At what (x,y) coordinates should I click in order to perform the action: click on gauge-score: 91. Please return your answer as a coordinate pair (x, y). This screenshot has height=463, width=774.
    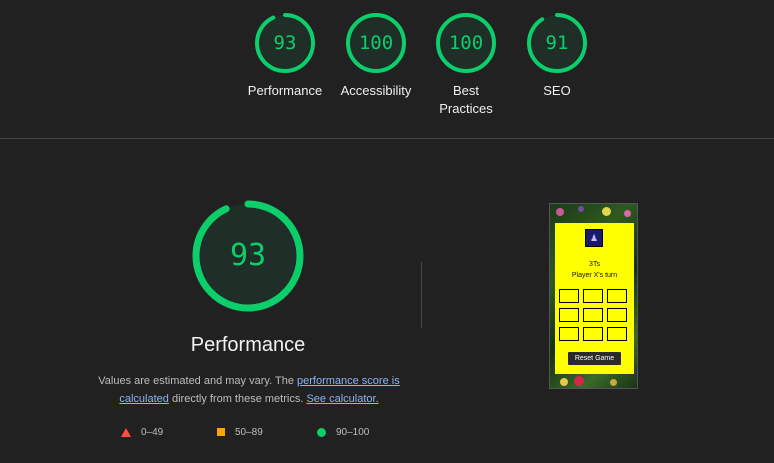
    Looking at the image, I should click on (557, 43).